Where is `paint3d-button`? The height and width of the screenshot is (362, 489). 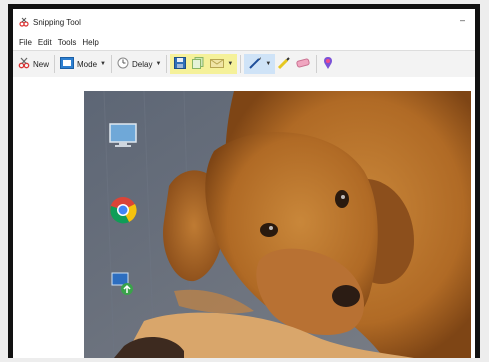 paint3d-button is located at coordinates (328, 64).